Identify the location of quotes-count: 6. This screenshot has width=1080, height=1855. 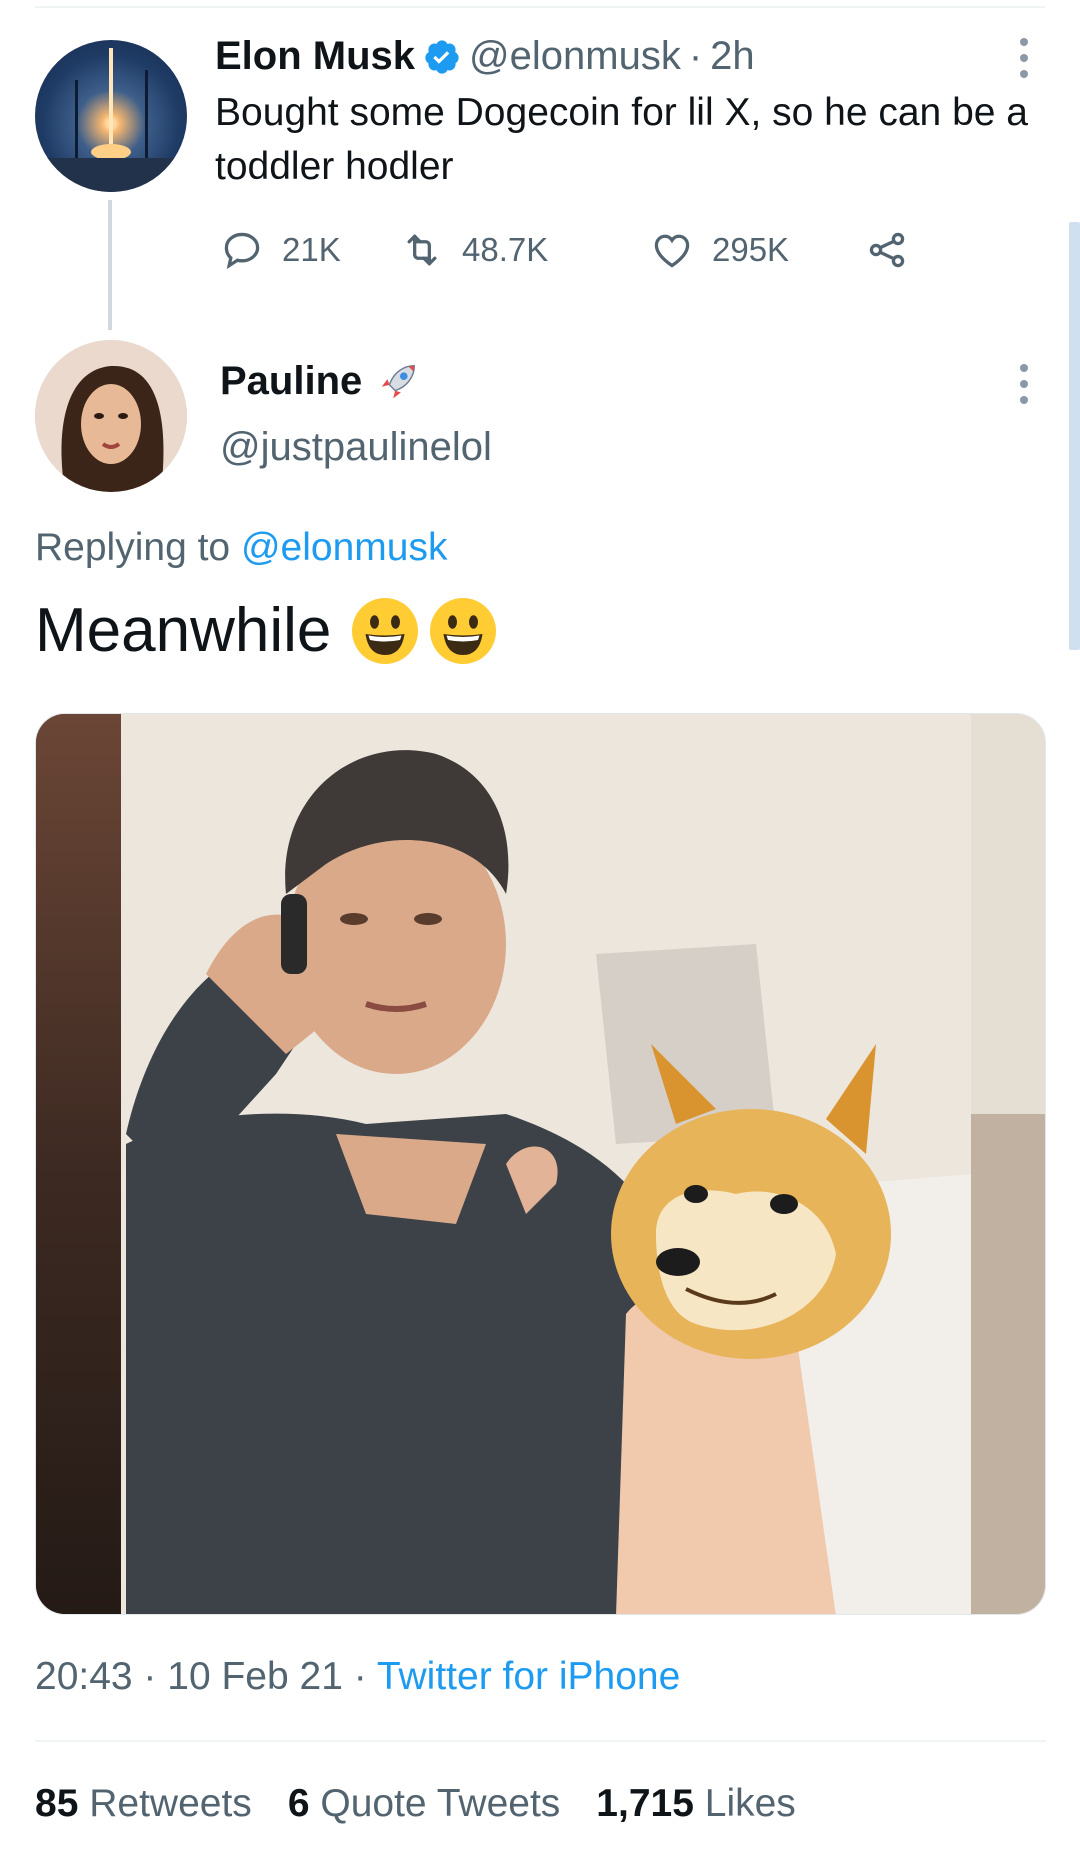
(298, 1803).